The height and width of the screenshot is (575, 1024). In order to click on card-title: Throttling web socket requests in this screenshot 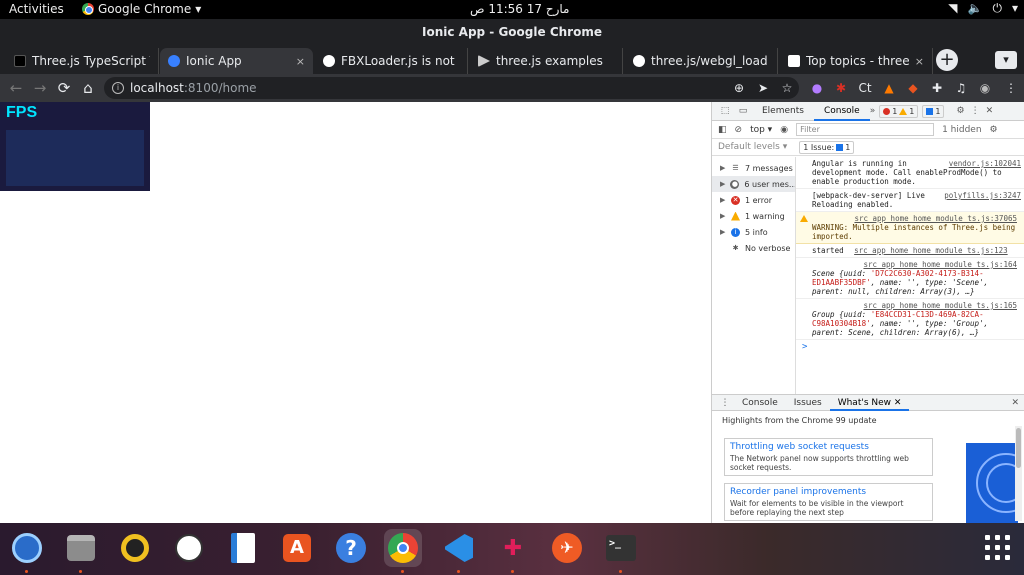, I will do `click(828, 447)`.